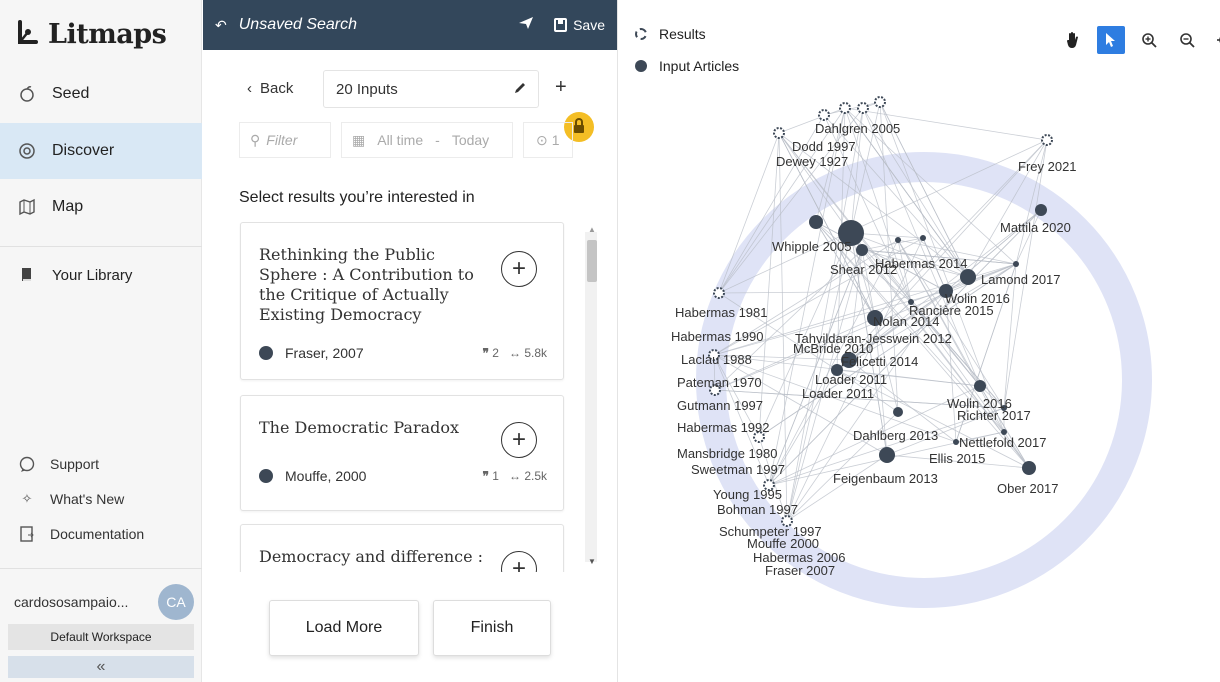 The image size is (1220, 682). What do you see at coordinates (757, 509) in the screenshot?
I see `article-label: Bohman 1997` at bounding box center [757, 509].